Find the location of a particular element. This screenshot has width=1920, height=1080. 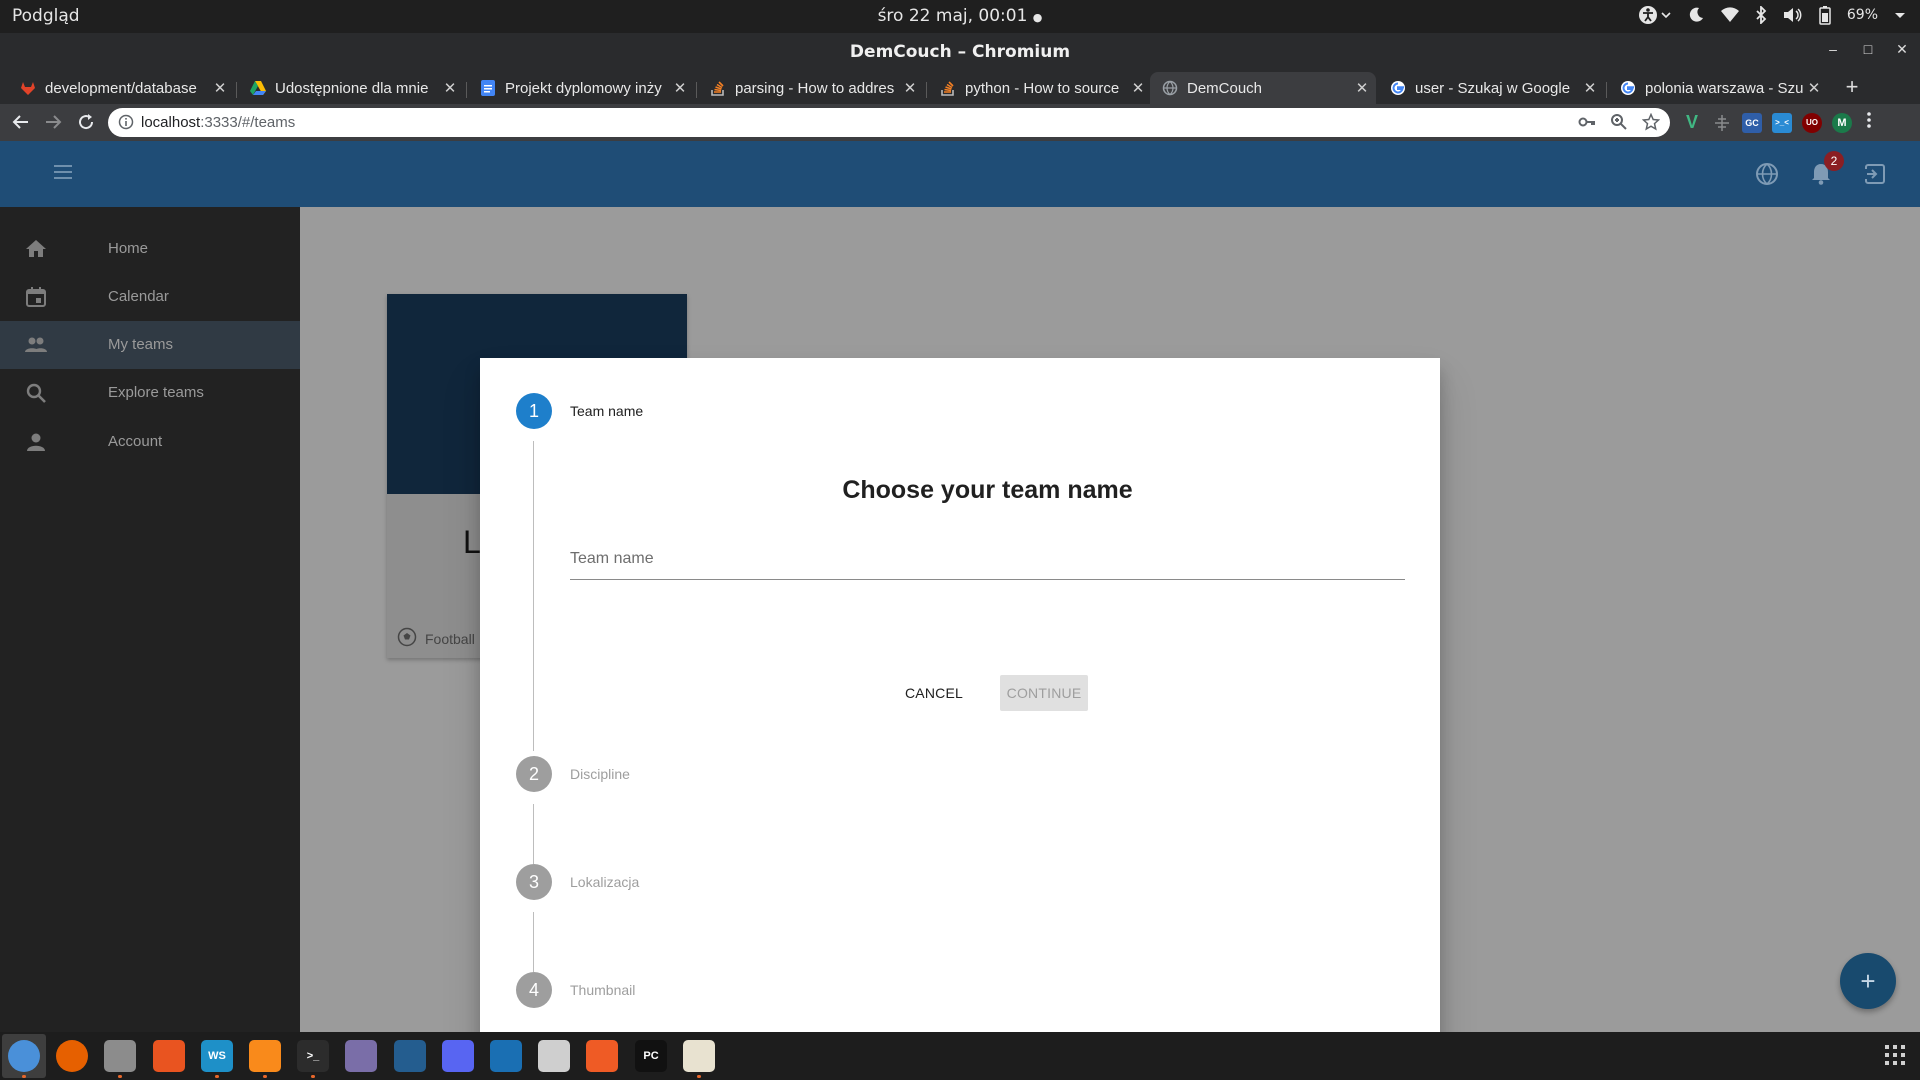

firefox-dock-icon is located at coordinates (72, 1056).